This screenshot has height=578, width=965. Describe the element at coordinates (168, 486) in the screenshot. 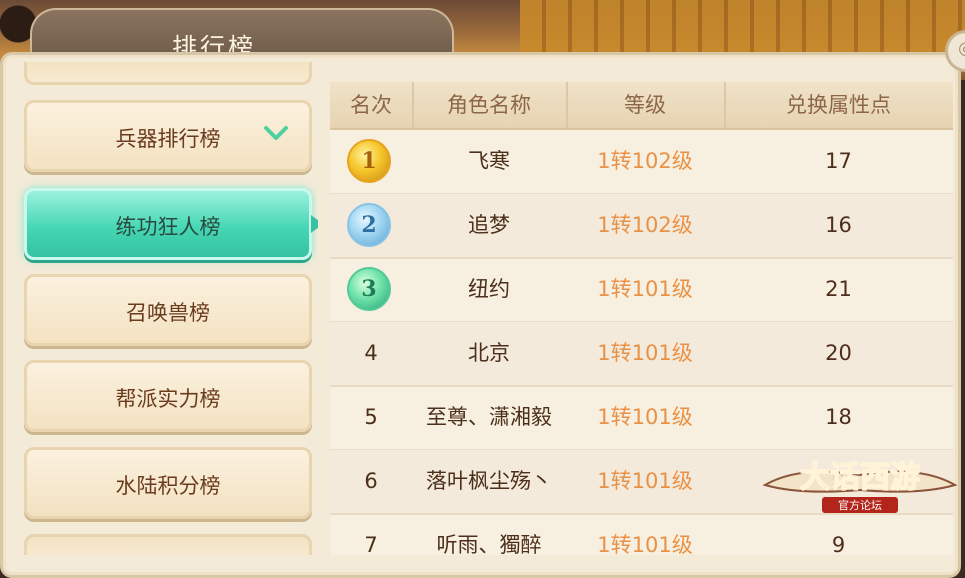

I see `category-label: 水陆积分榜` at that location.